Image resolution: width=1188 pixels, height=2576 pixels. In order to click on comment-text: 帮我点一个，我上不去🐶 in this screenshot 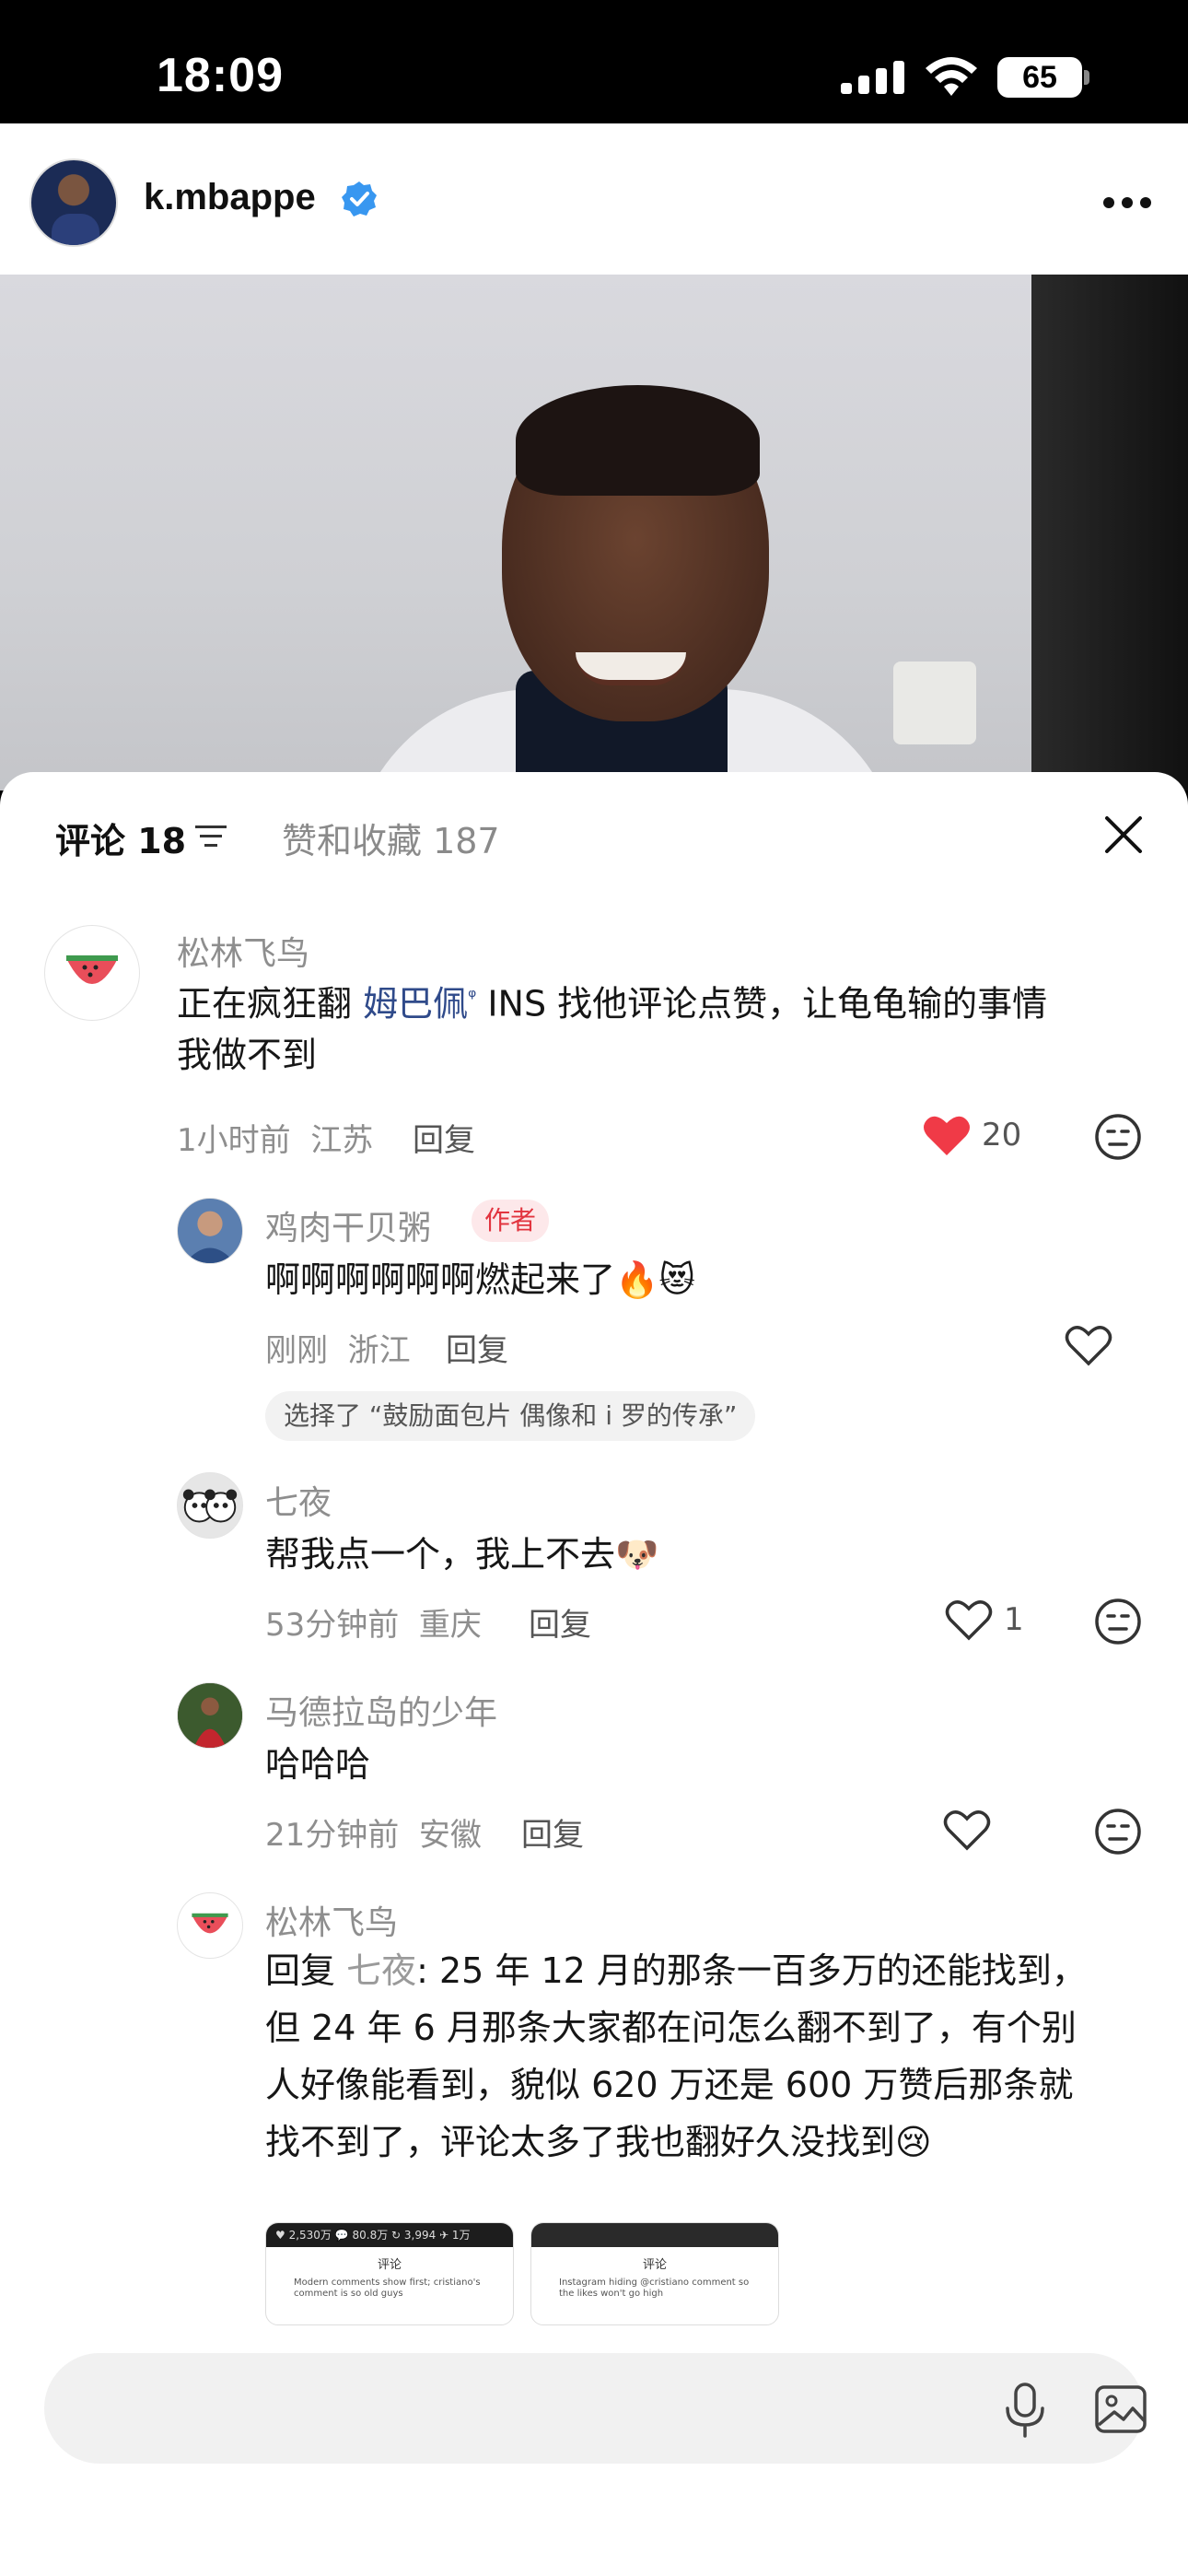, I will do `click(462, 1554)`.